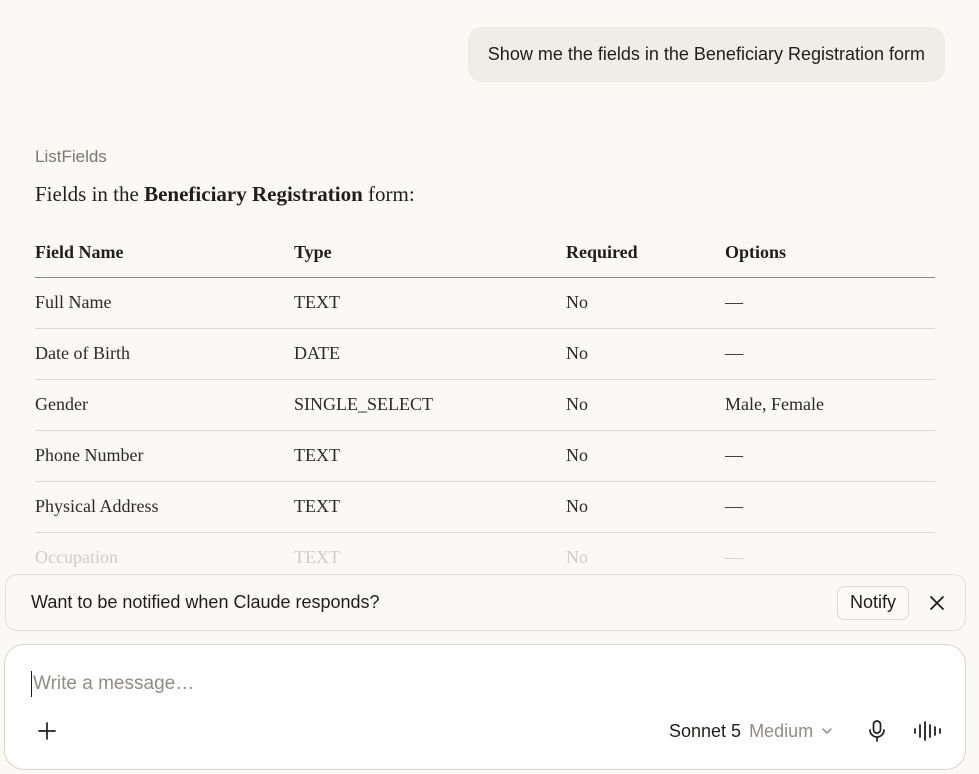 This screenshot has height=774, width=979. Describe the element at coordinates (937, 603) in the screenshot. I see `close-icon` at that location.